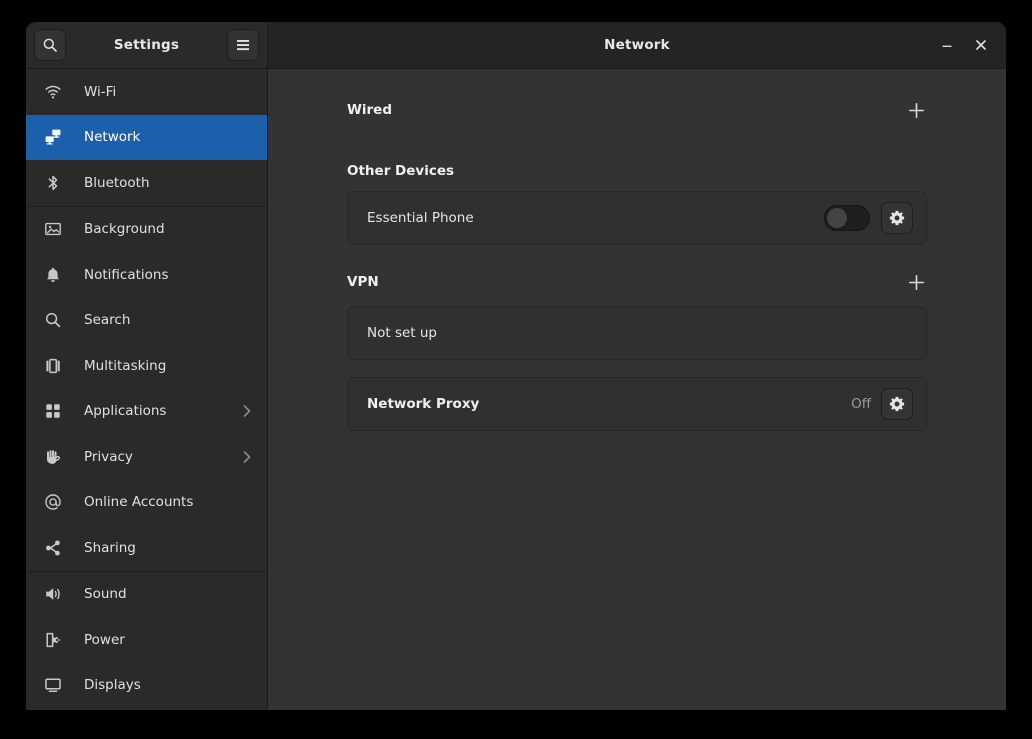  Describe the element at coordinates (53, 685) in the screenshot. I see `display-monitor-icon` at that location.